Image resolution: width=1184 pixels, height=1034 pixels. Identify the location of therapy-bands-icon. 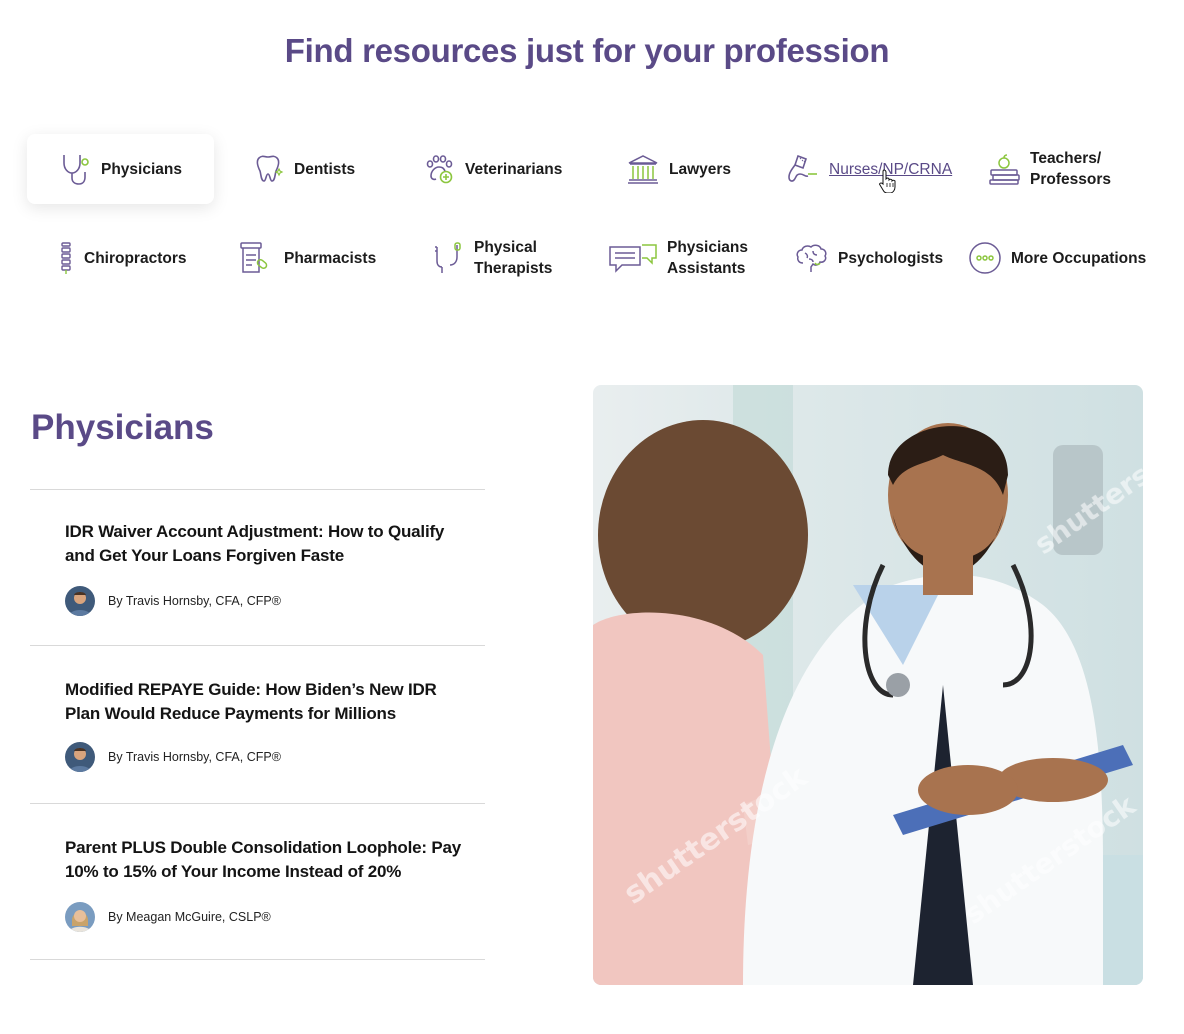
(448, 258).